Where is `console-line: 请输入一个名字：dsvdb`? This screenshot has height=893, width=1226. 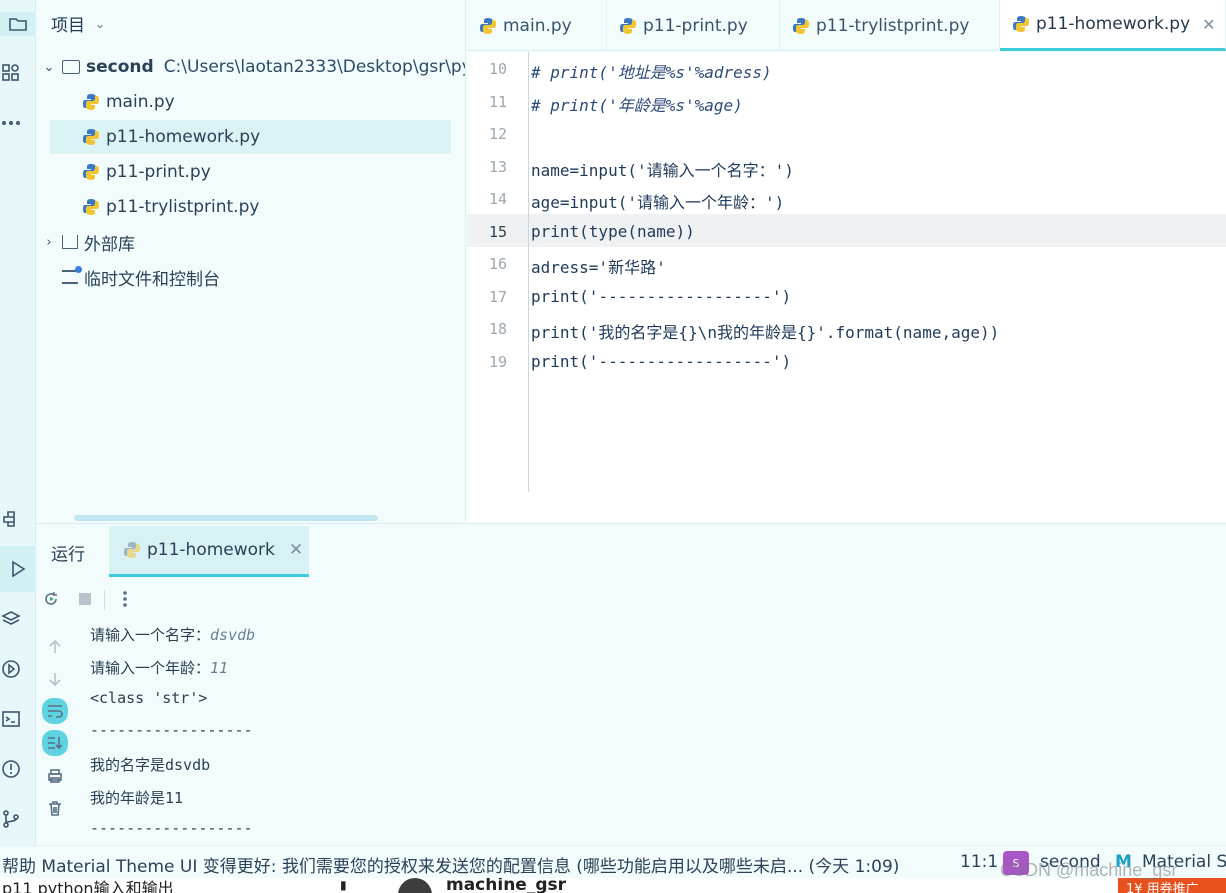 console-line: 请输入一个名字：dsvdb is located at coordinates (173, 635).